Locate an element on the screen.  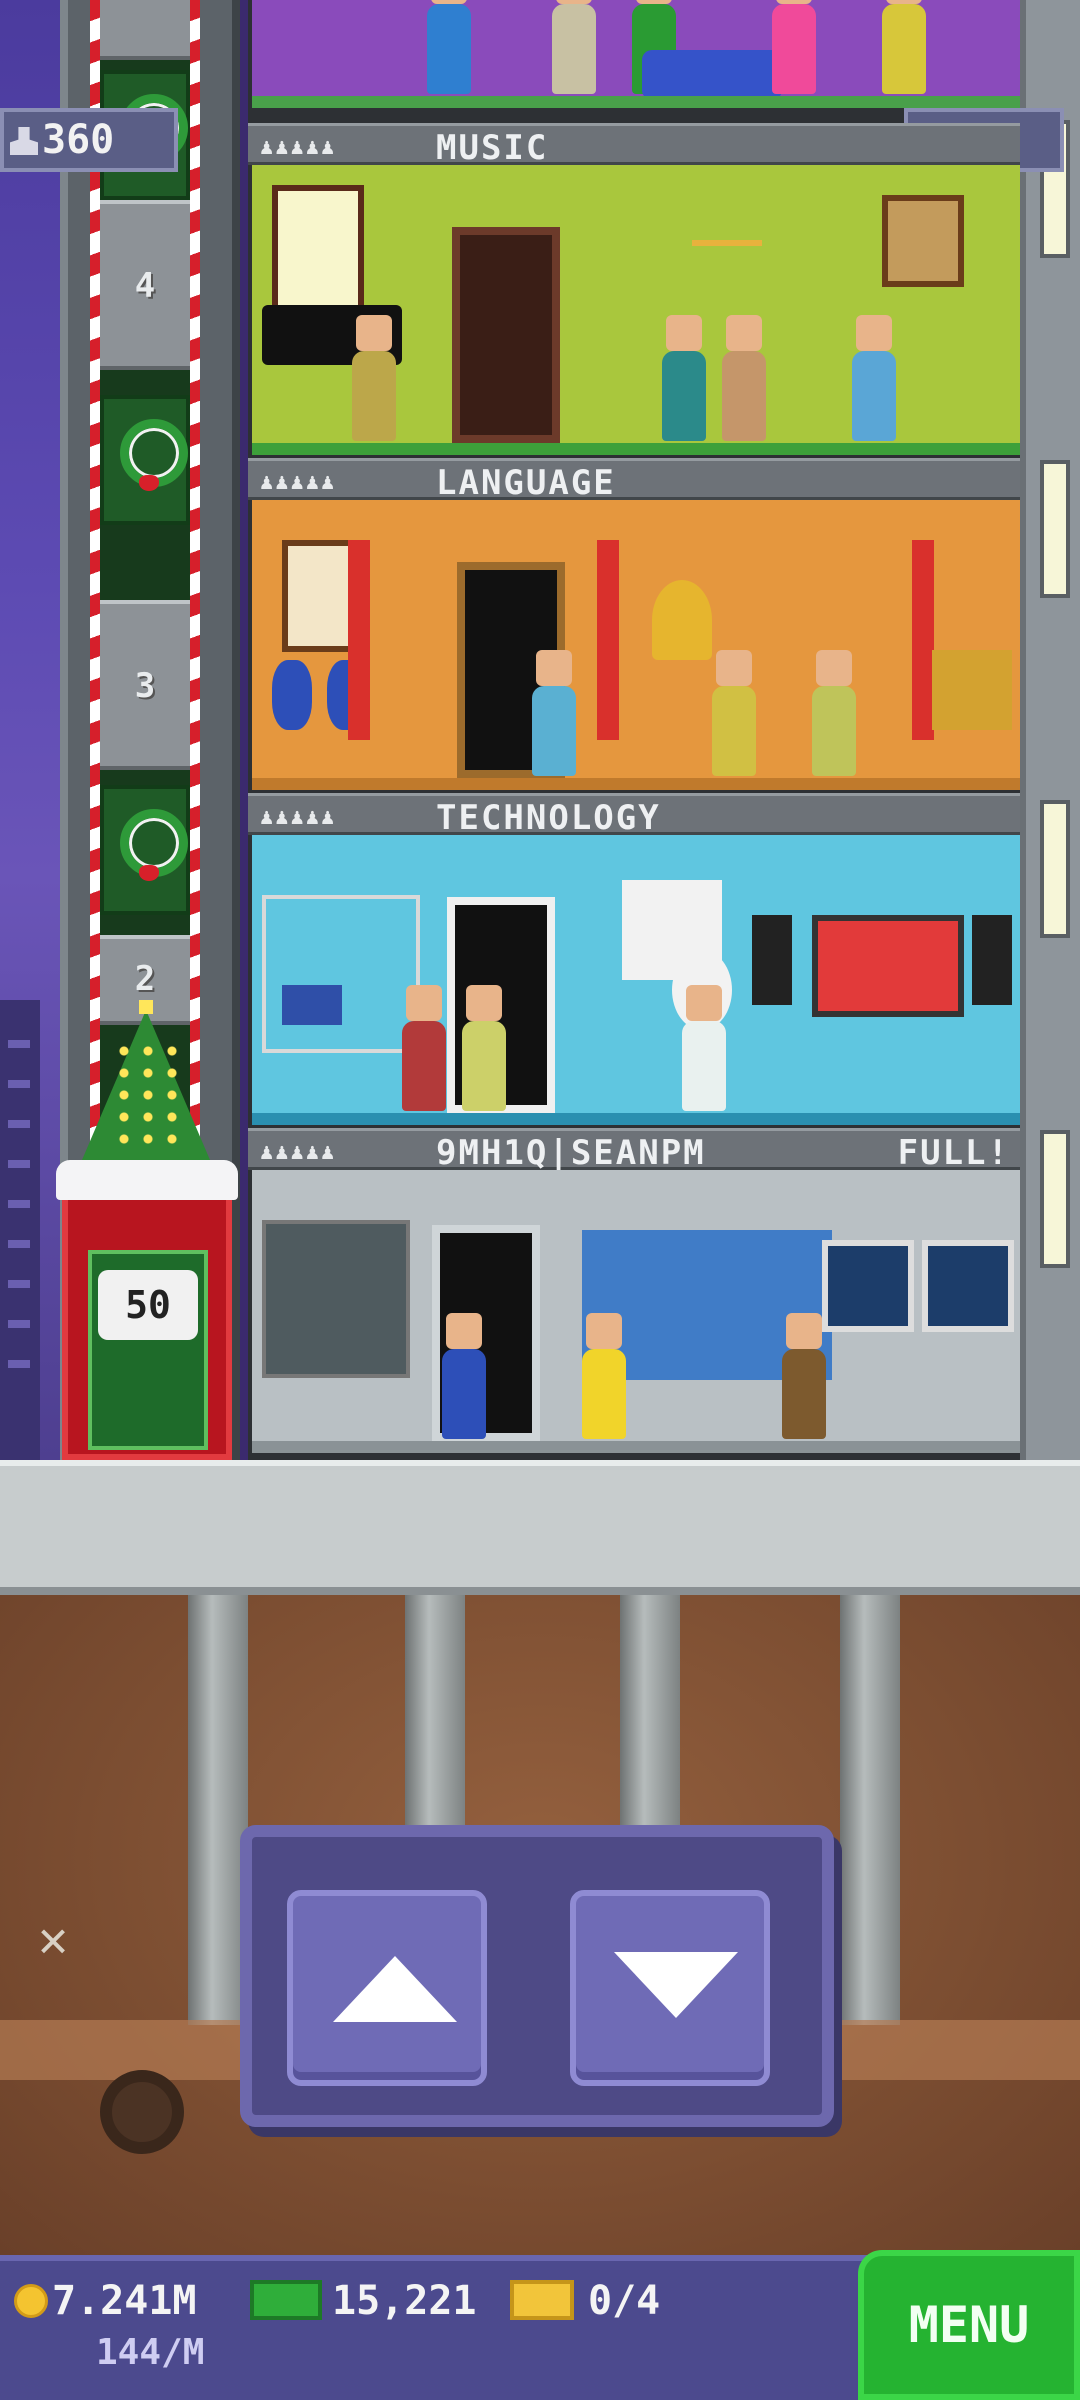
floor-number: 4 is located at coordinates (145, 286).